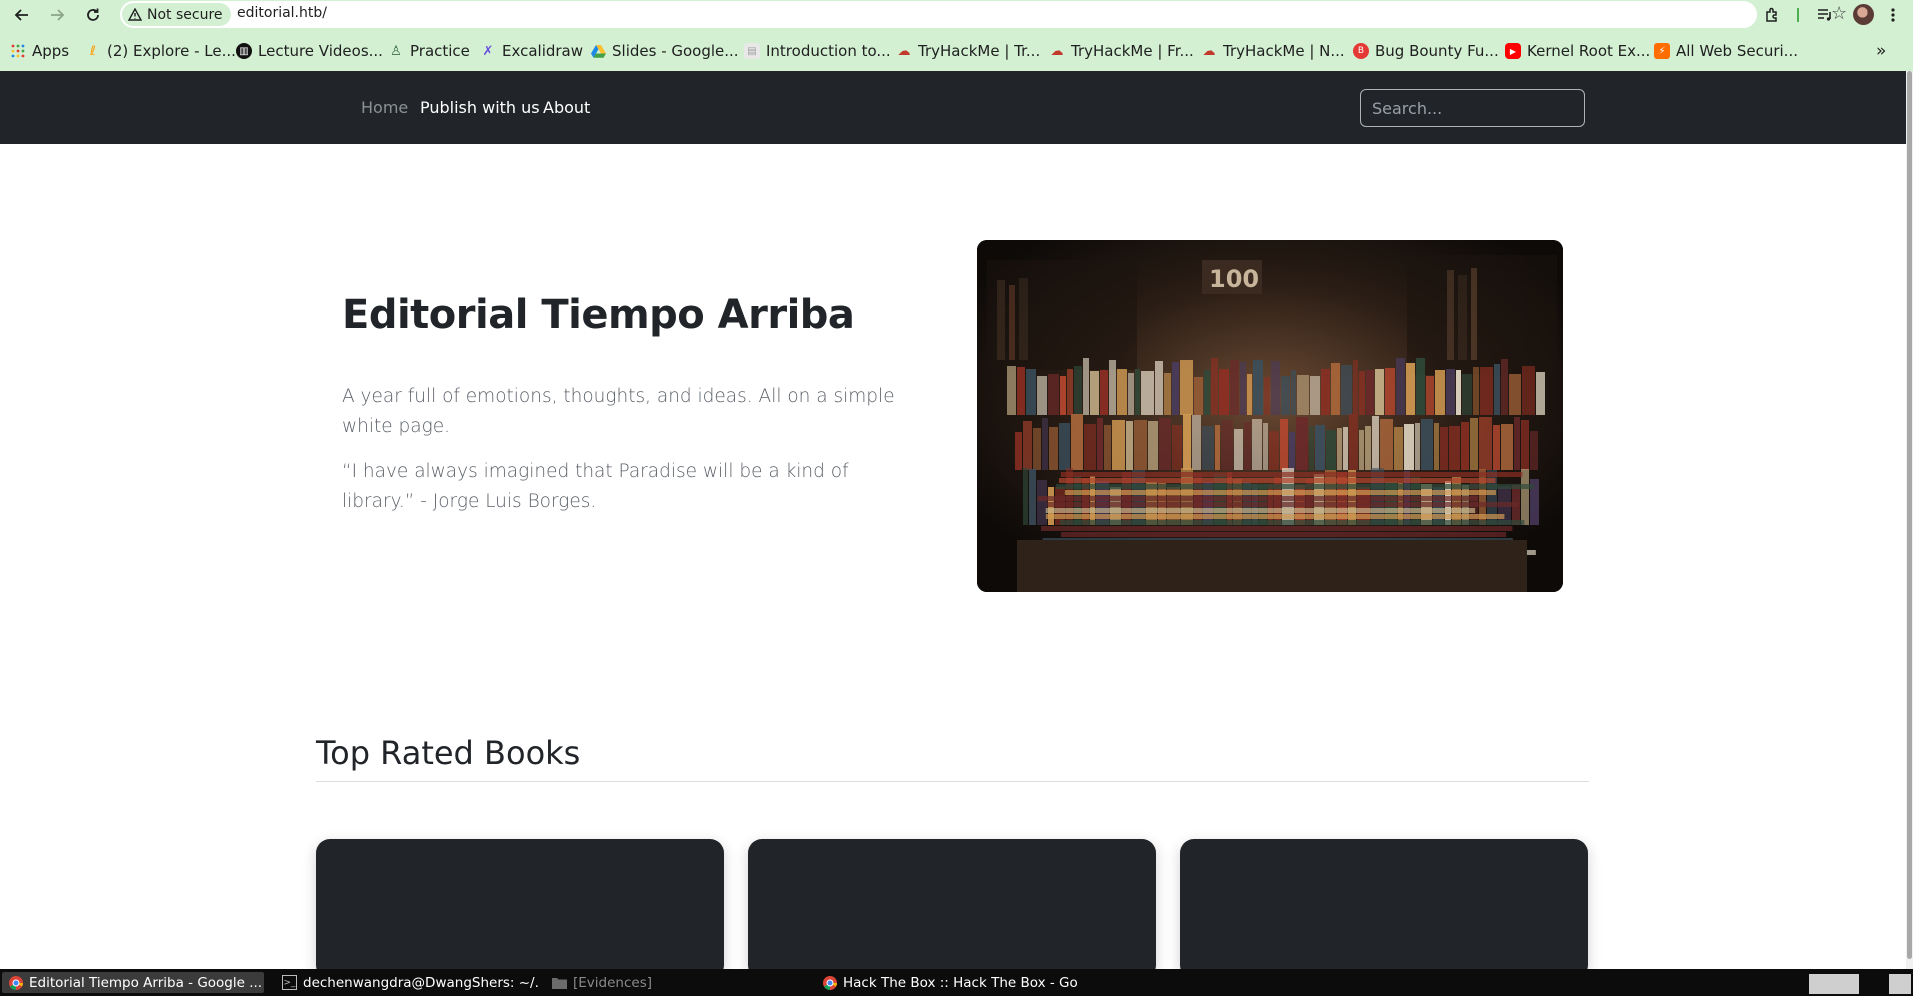 This screenshot has height=996, width=1913. What do you see at coordinates (1834, 984) in the screenshot?
I see `system-tray-area` at bounding box center [1834, 984].